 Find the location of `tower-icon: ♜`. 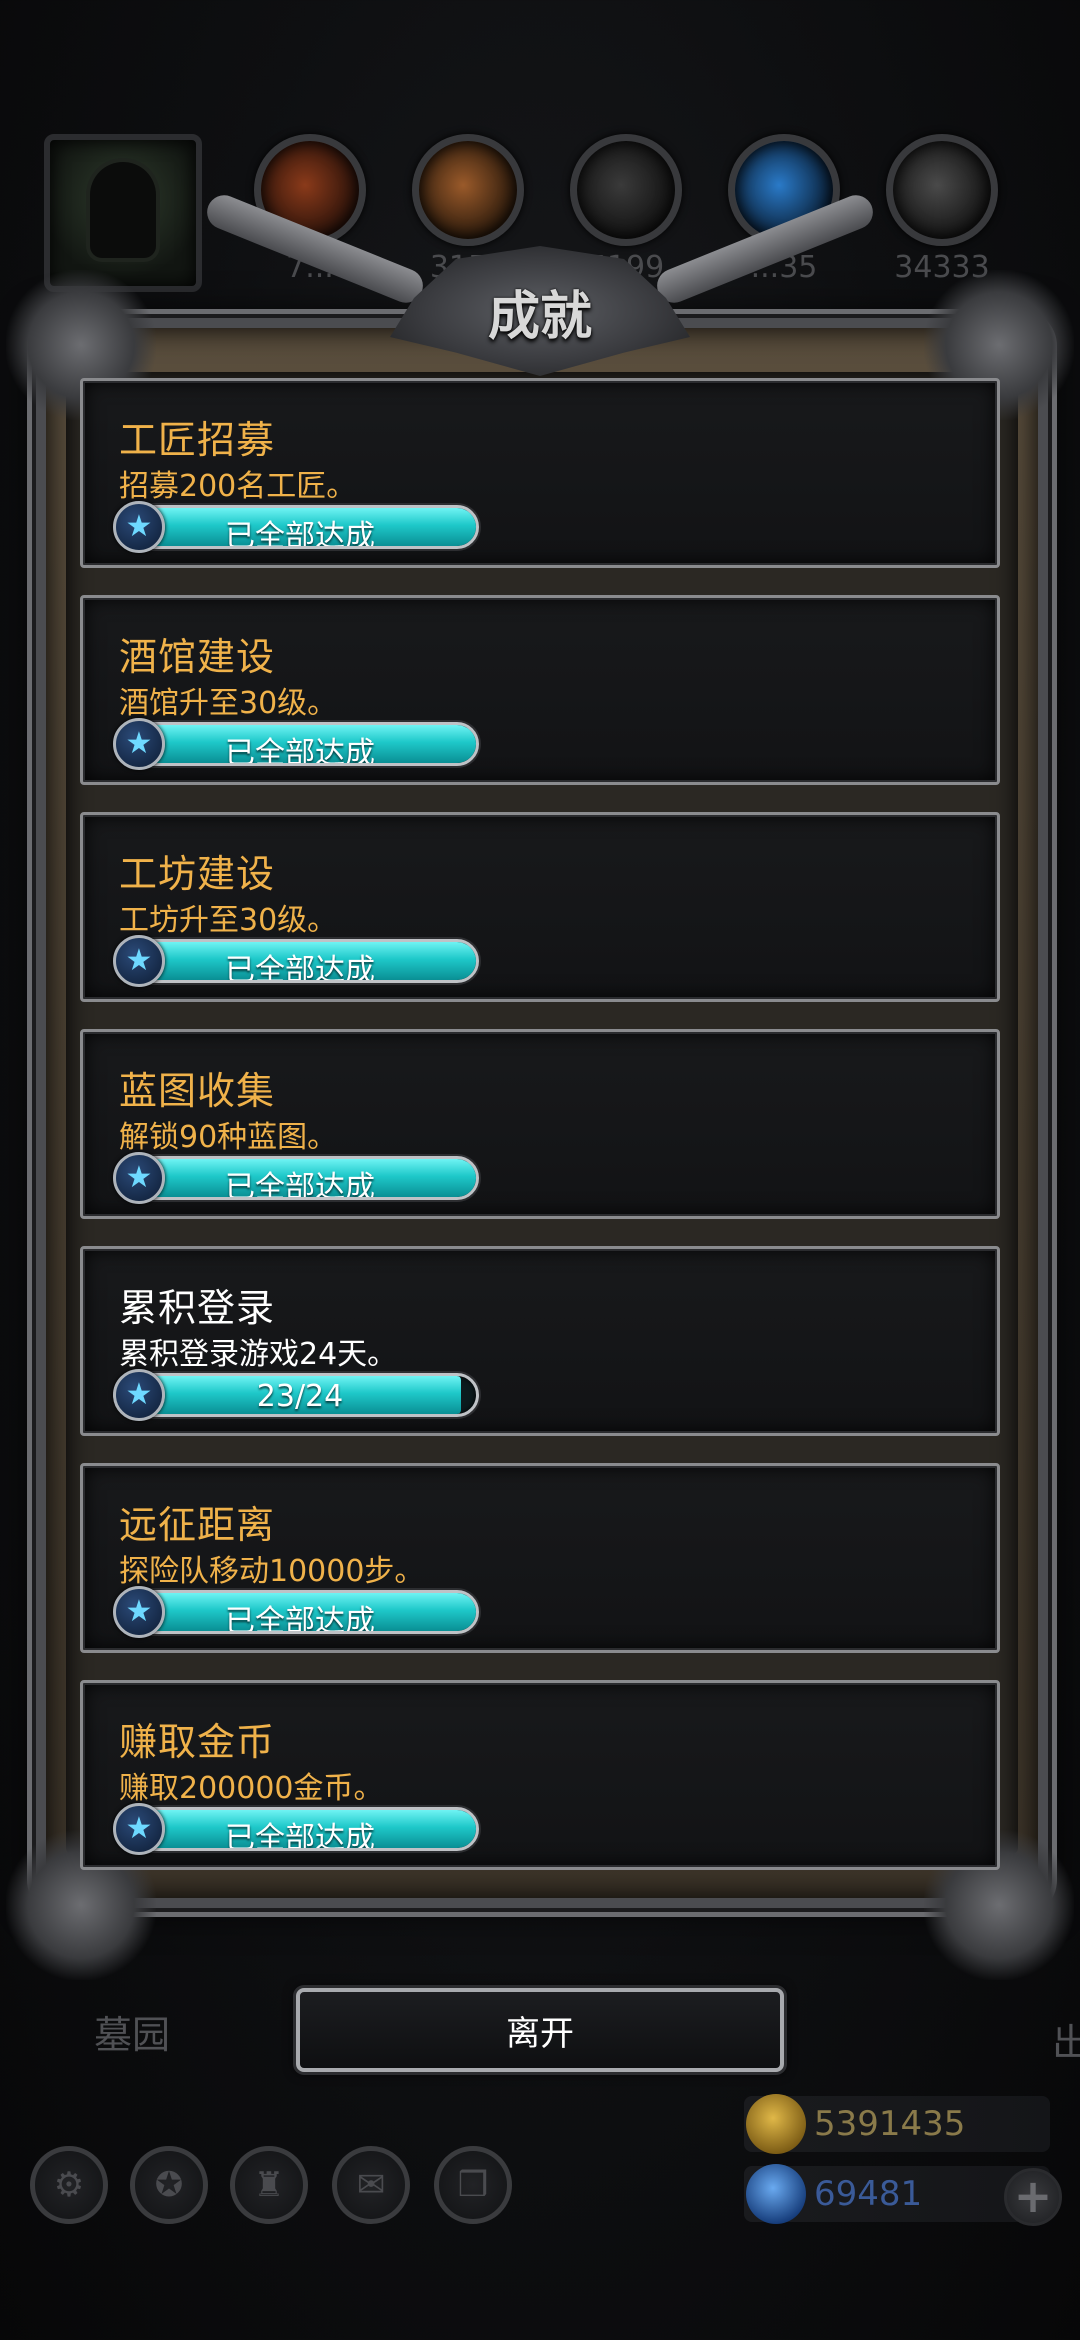

tower-icon: ♜ is located at coordinates (269, 2185).